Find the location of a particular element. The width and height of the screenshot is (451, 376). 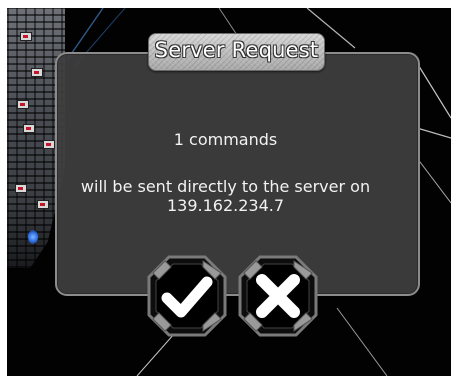

checkmark-icon is located at coordinates (187, 296).